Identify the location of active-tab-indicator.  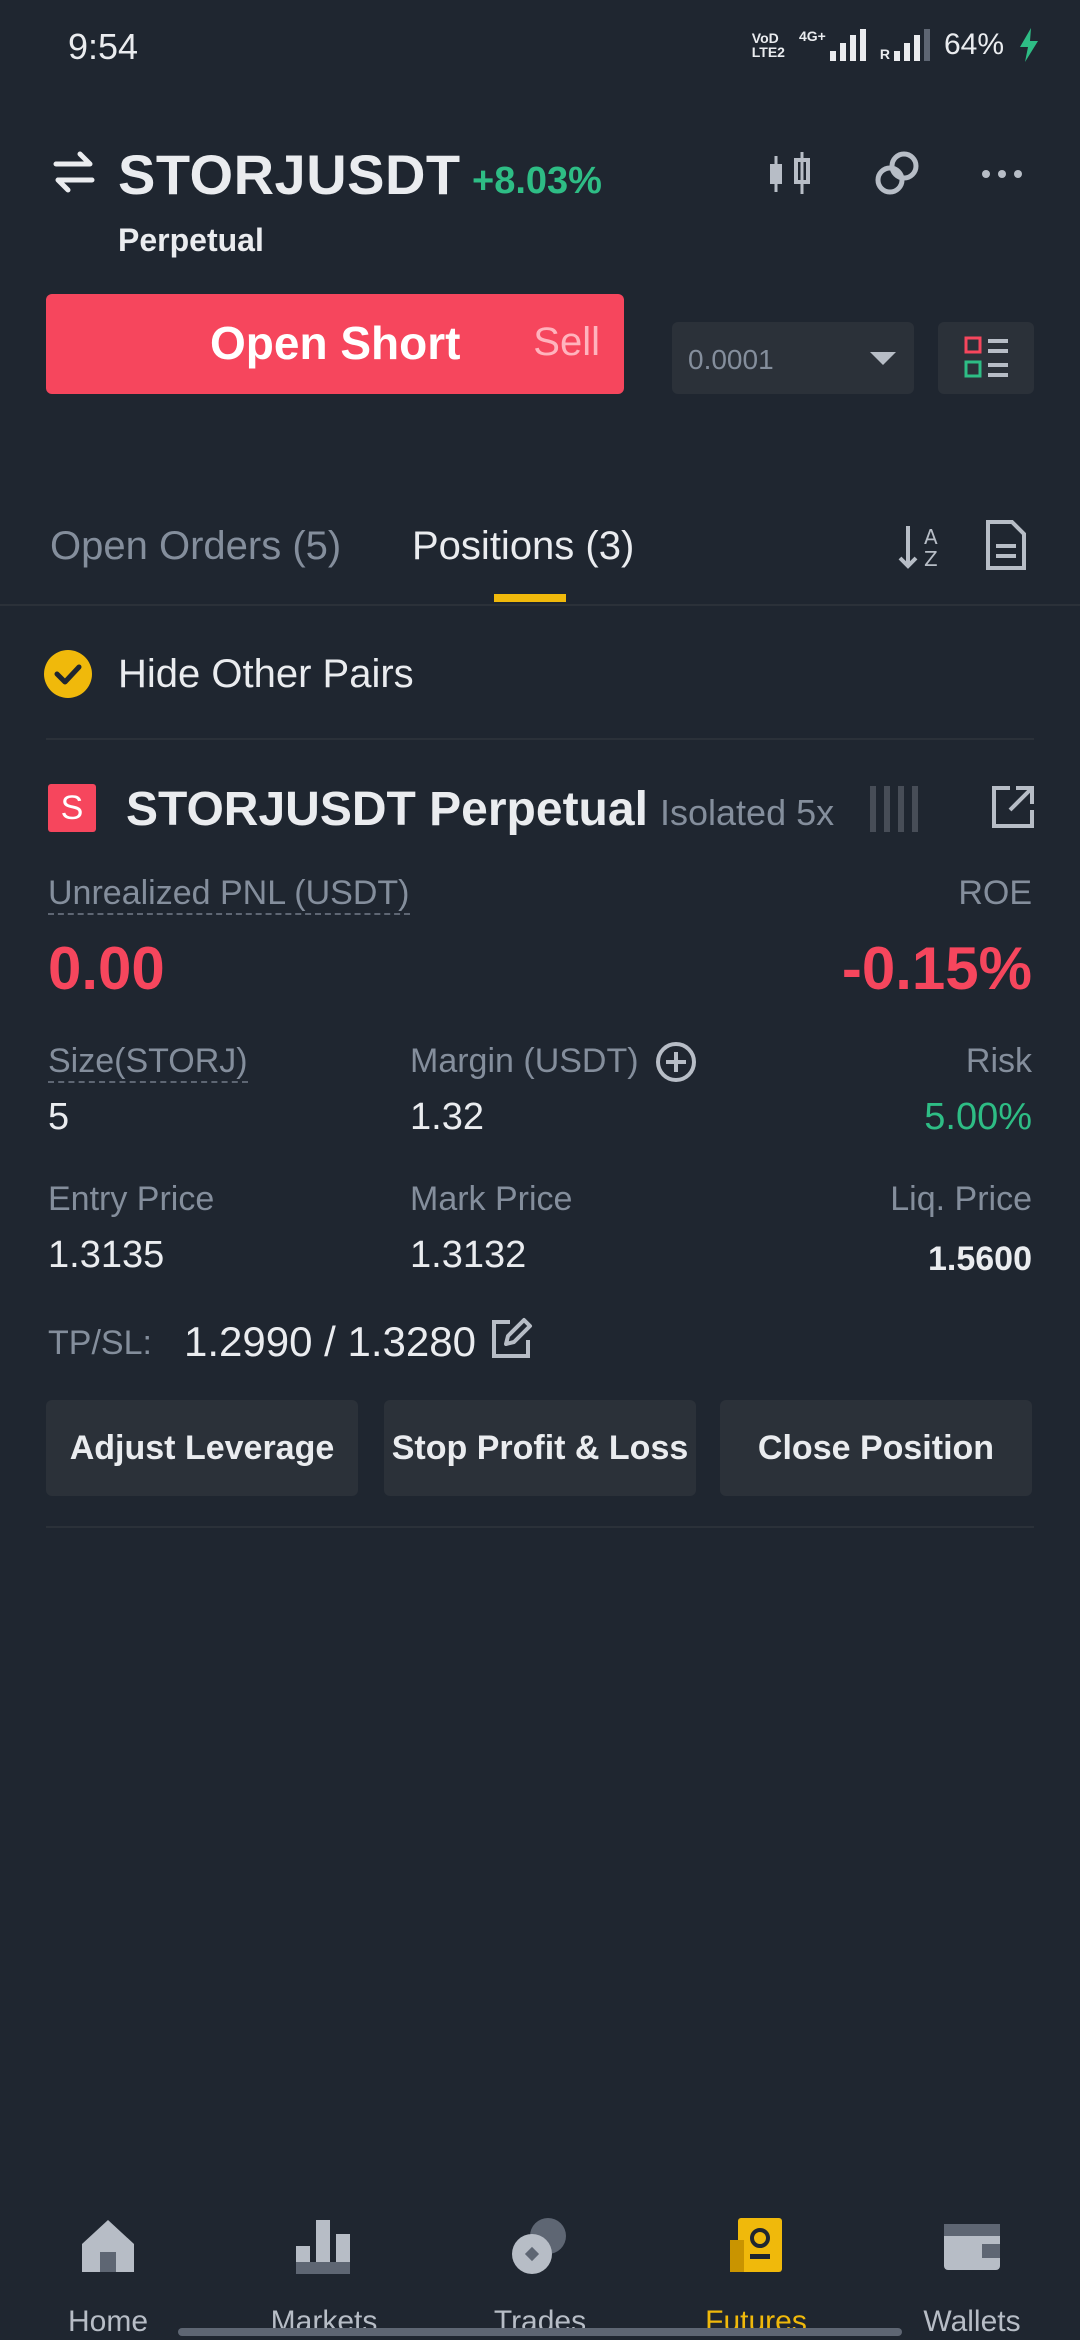
(530, 598).